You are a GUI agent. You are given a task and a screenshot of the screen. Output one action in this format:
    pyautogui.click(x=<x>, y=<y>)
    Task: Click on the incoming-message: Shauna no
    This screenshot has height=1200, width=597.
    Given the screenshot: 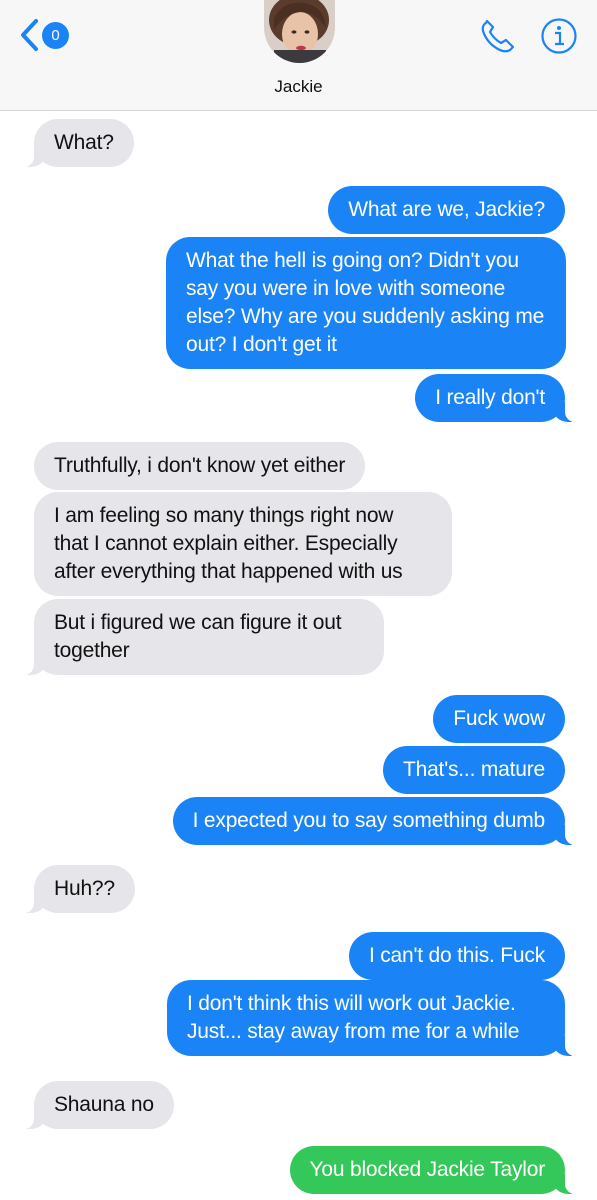 What is the action you would take?
    pyautogui.click(x=99, y=1105)
    